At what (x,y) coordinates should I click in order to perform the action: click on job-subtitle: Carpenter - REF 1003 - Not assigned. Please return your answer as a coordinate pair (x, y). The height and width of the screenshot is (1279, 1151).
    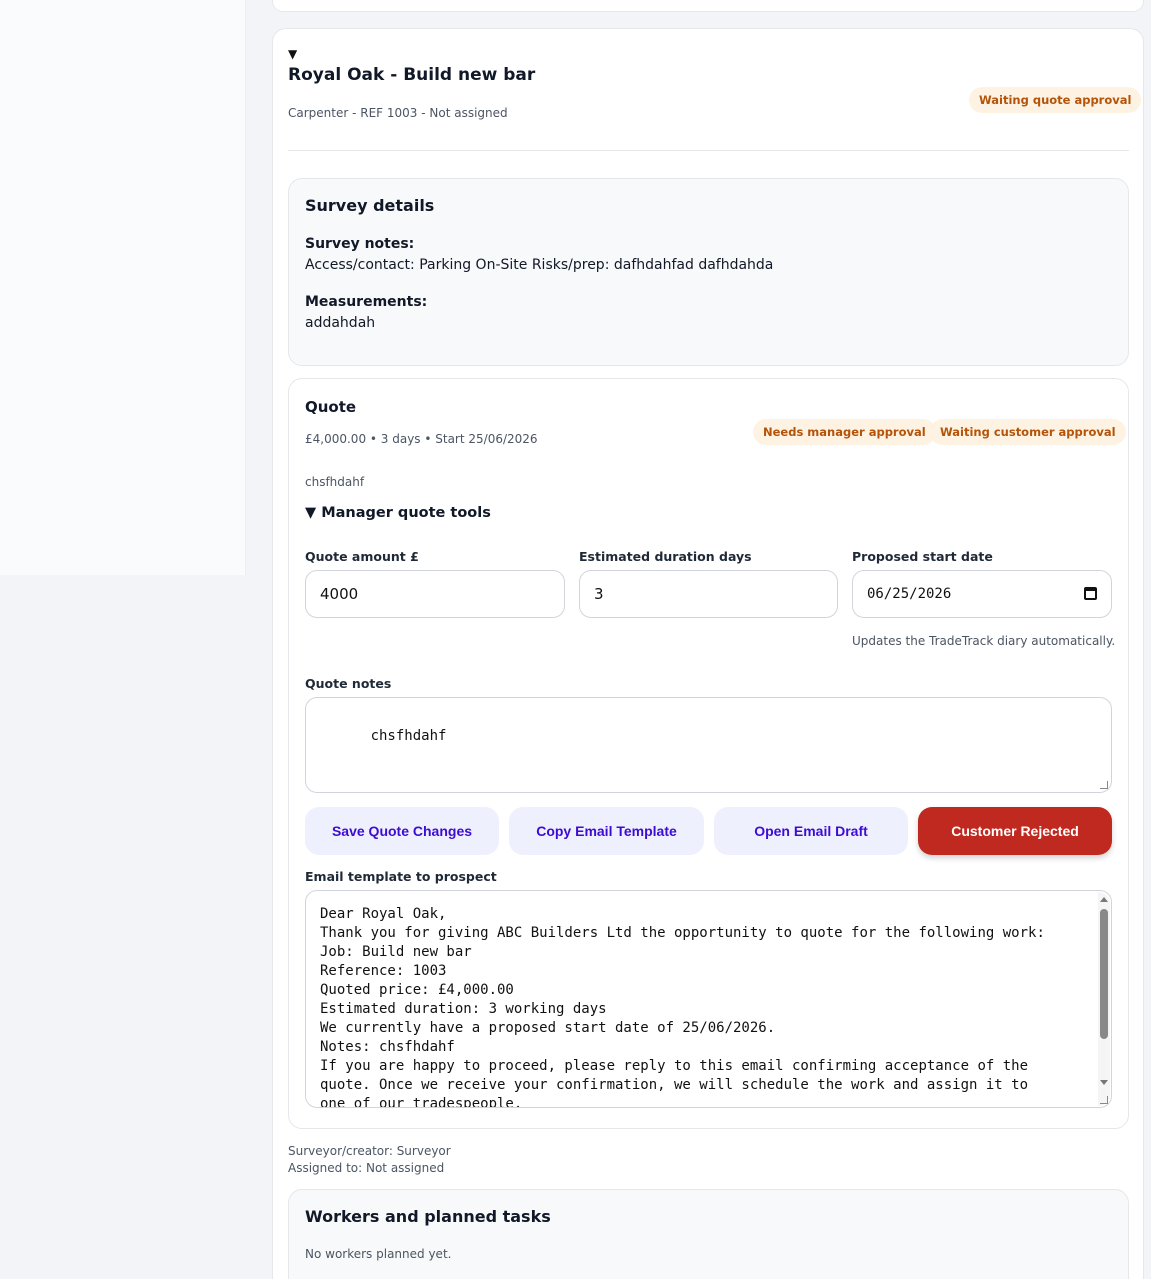
    Looking at the image, I should click on (398, 113).